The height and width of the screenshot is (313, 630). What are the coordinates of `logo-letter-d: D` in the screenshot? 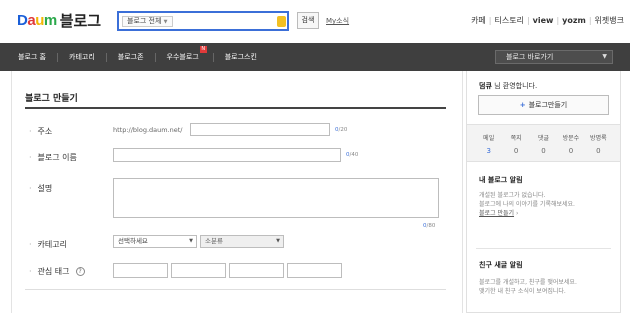 It's located at (22, 20).